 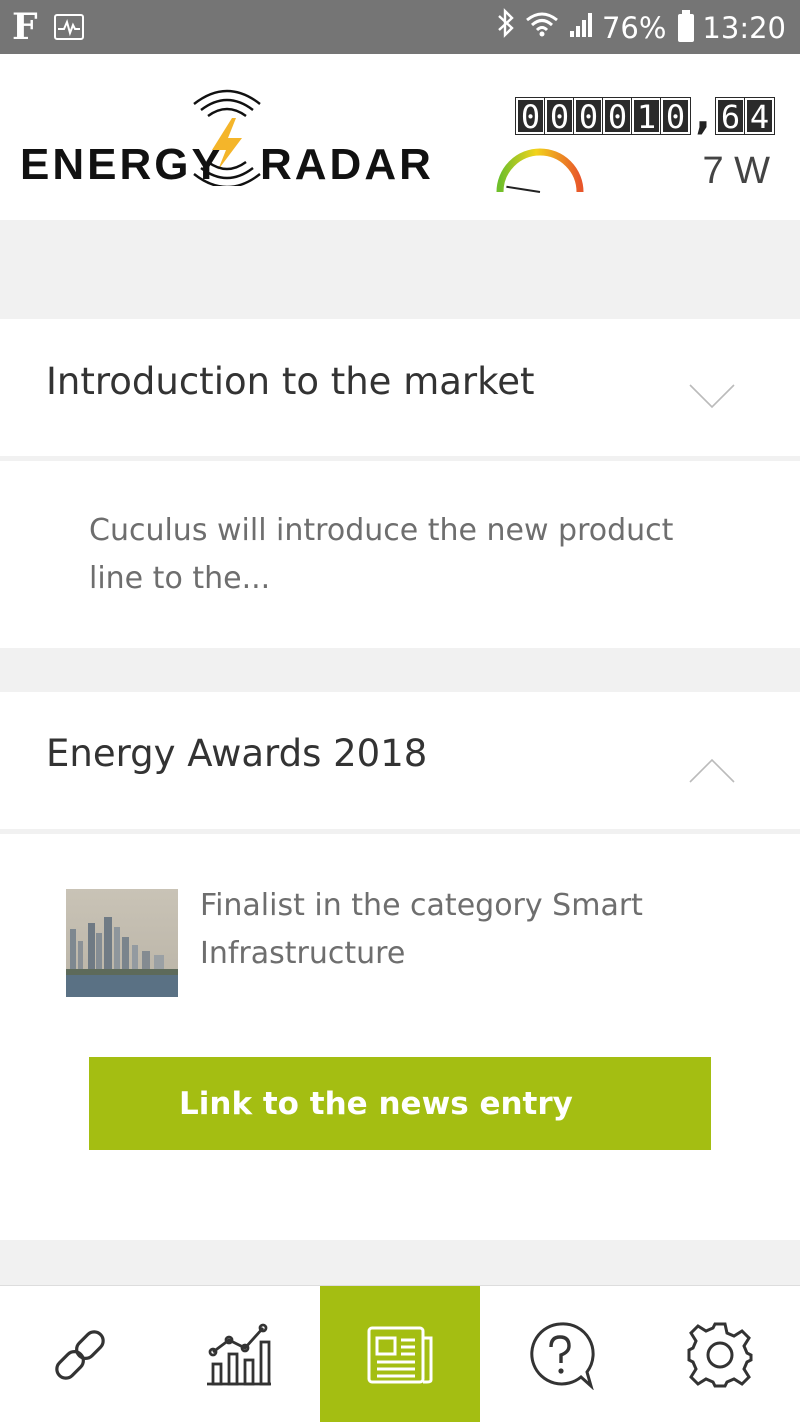 I want to click on app-notification-icon: F, so click(x=25, y=27).